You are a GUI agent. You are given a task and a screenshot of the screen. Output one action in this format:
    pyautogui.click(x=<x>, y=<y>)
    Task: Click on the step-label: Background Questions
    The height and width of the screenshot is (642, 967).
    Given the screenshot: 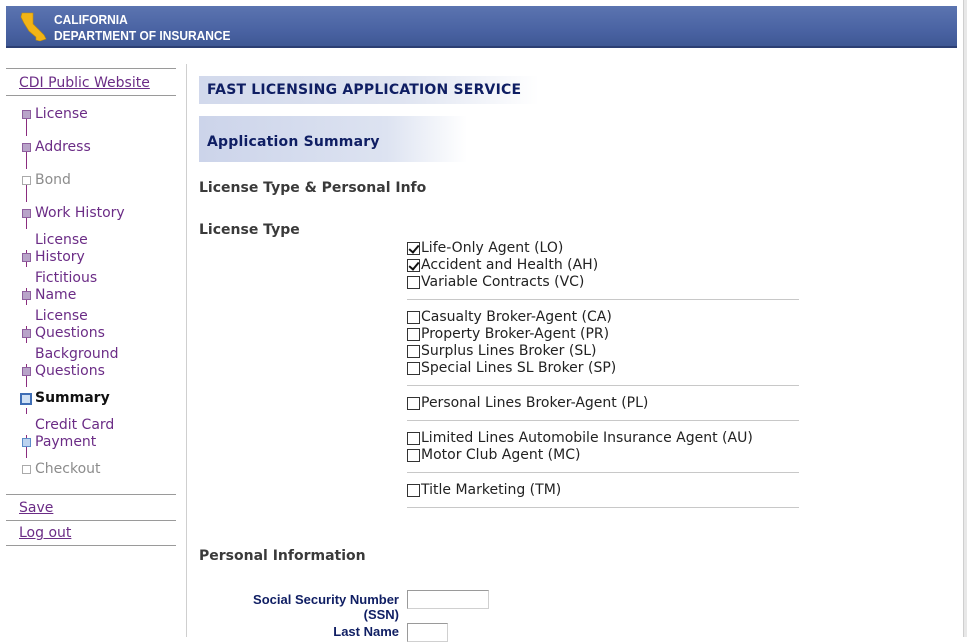 What is the action you would take?
    pyautogui.click(x=77, y=363)
    